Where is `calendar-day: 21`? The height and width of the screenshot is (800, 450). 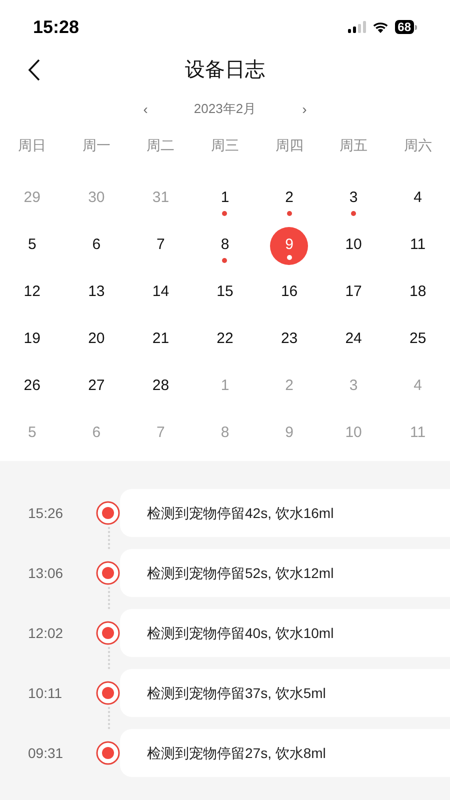
calendar-day: 21 is located at coordinates (161, 339).